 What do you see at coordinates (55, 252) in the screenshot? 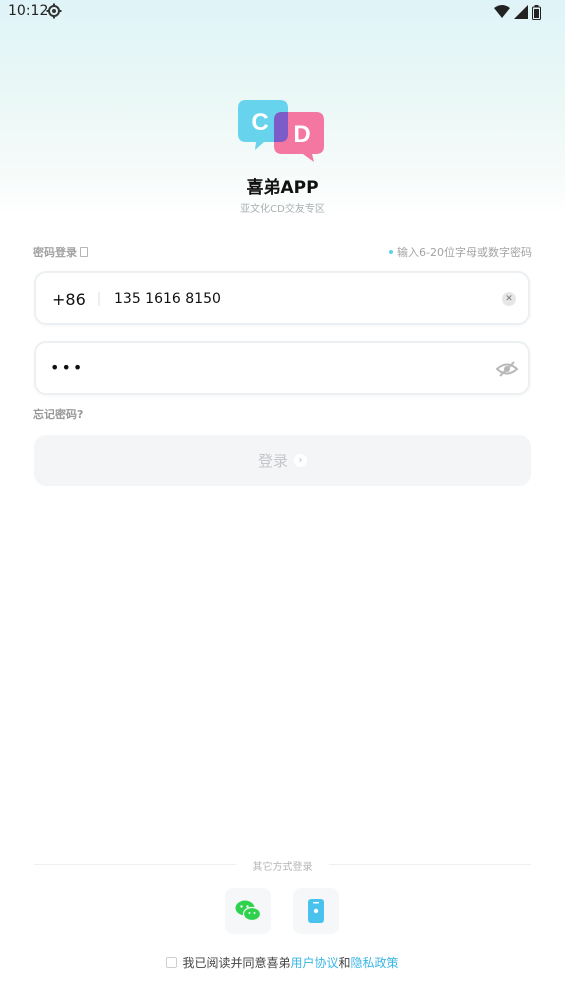
I see `login-mode-label: 密码登录` at bounding box center [55, 252].